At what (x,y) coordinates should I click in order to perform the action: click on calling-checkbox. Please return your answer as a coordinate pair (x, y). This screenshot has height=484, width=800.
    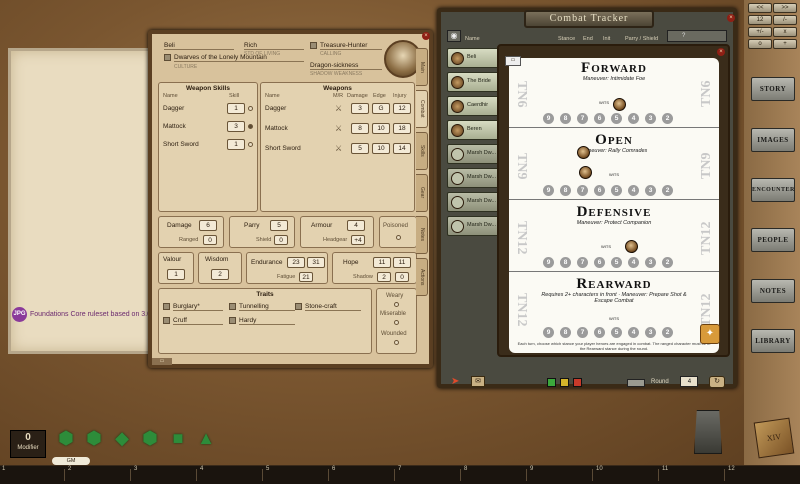
    Looking at the image, I should click on (313, 45).